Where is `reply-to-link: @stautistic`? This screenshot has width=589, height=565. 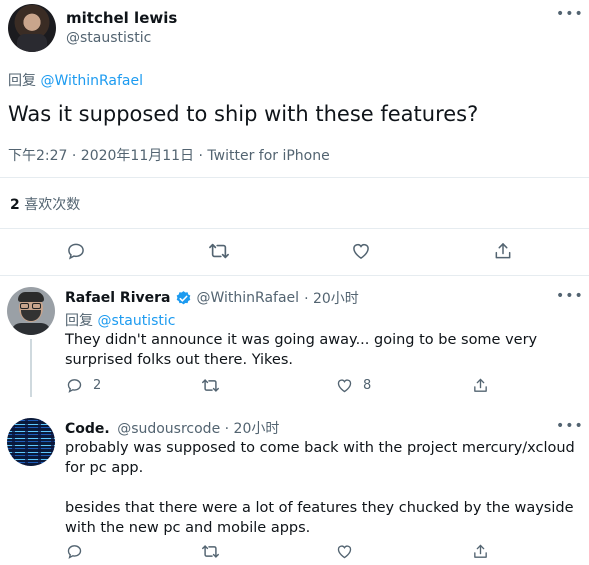 reply-to-link: @stautistic is located at coordinates (136, 321).